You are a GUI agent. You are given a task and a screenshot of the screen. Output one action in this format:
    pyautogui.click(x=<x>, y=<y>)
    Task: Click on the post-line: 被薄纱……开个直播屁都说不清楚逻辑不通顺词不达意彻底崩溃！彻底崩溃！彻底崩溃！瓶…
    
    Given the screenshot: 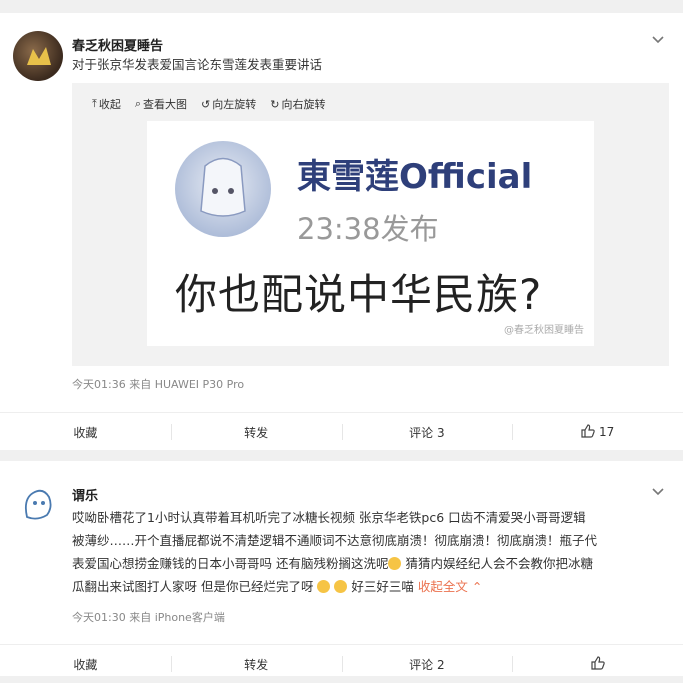 What is the action you would take?
    pyautogui.click(x=335, y=540)
    